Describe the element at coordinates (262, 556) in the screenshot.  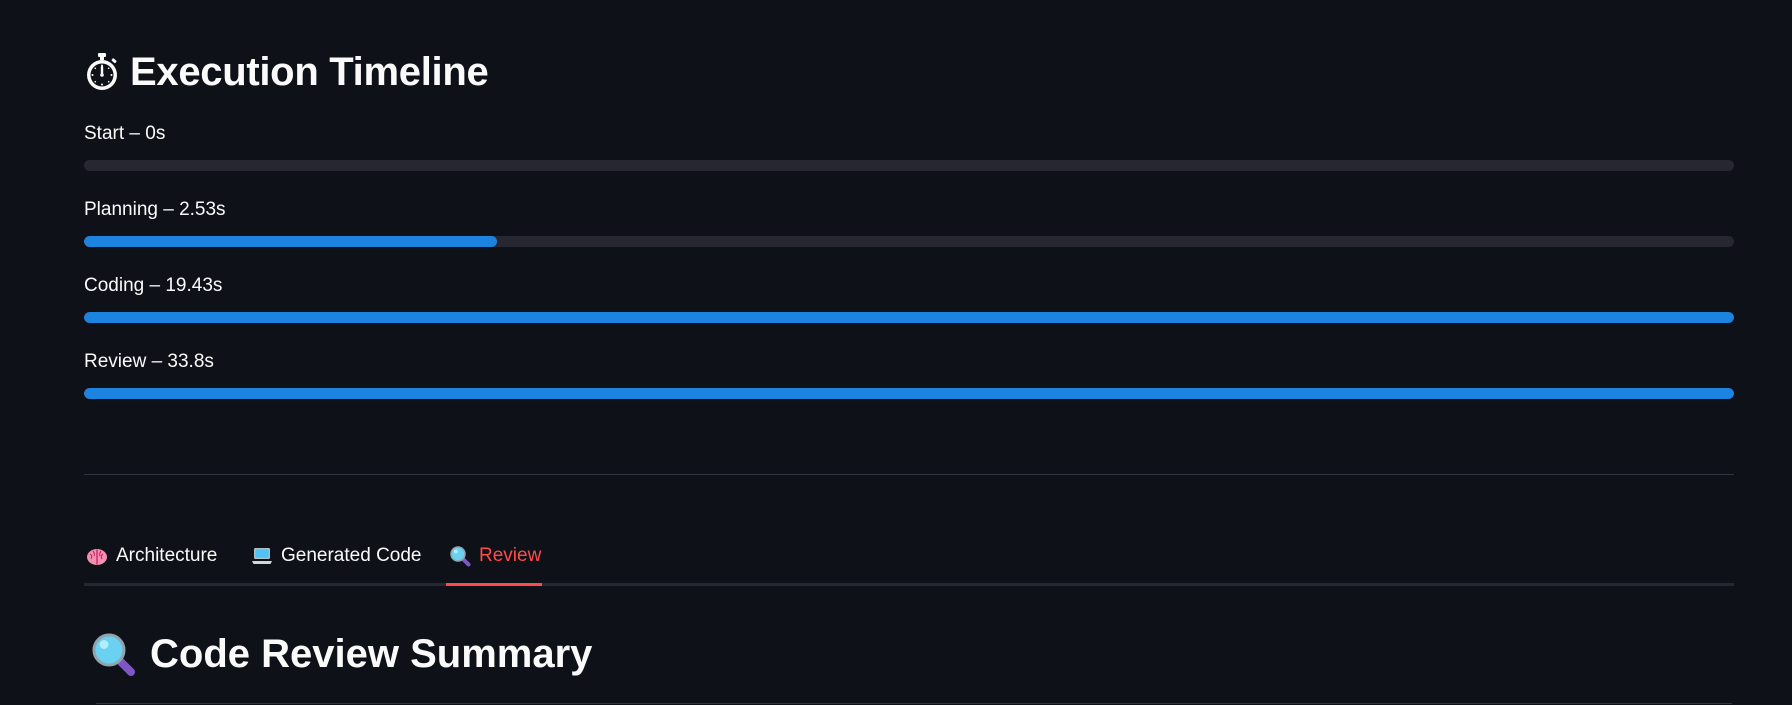
I see `laptop-icon` at that location.